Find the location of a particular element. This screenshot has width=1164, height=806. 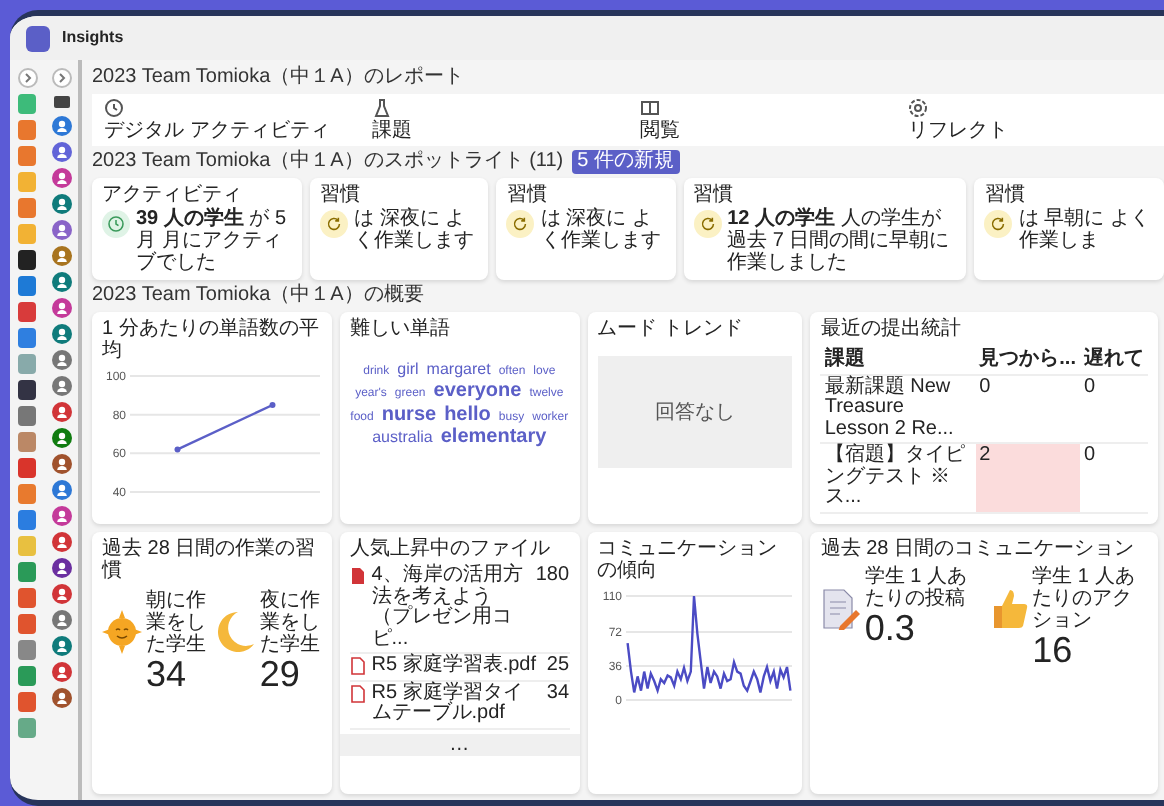

stat-value: 34 is located at coordinates (167, 673).